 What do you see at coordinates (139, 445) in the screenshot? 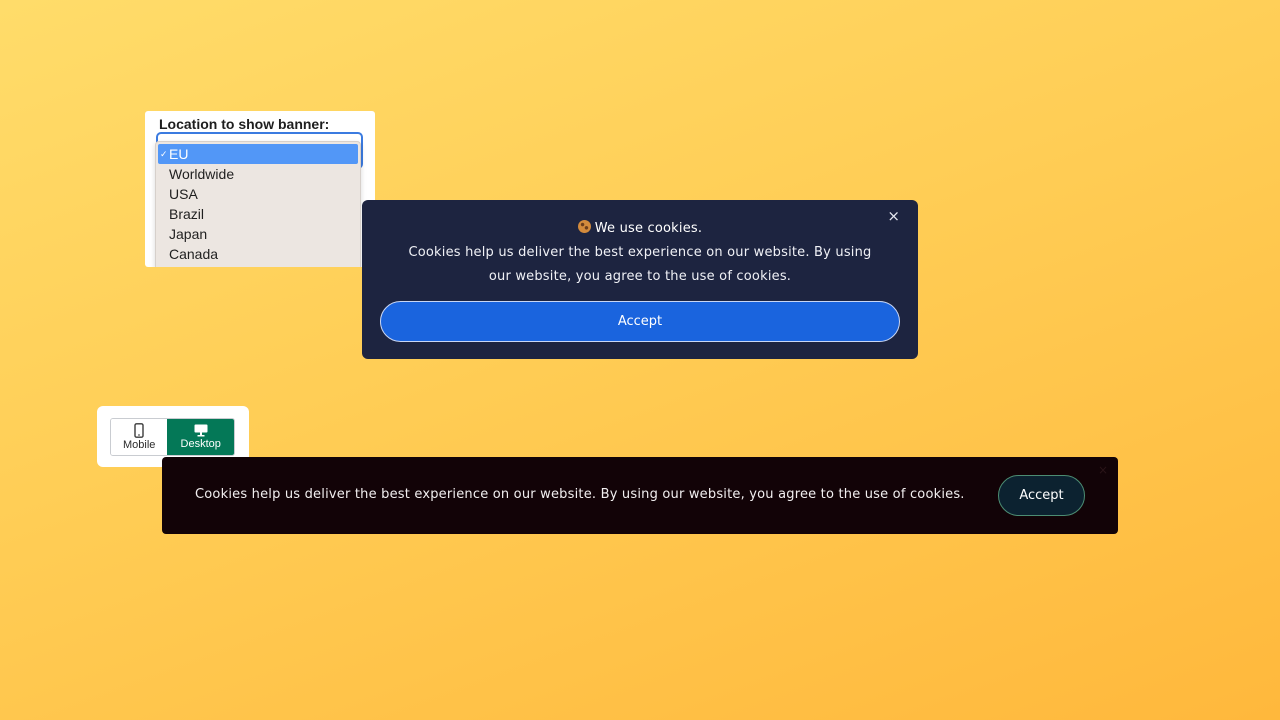
I see `mobile-label: Mobile` at bounding box center [139, 445].